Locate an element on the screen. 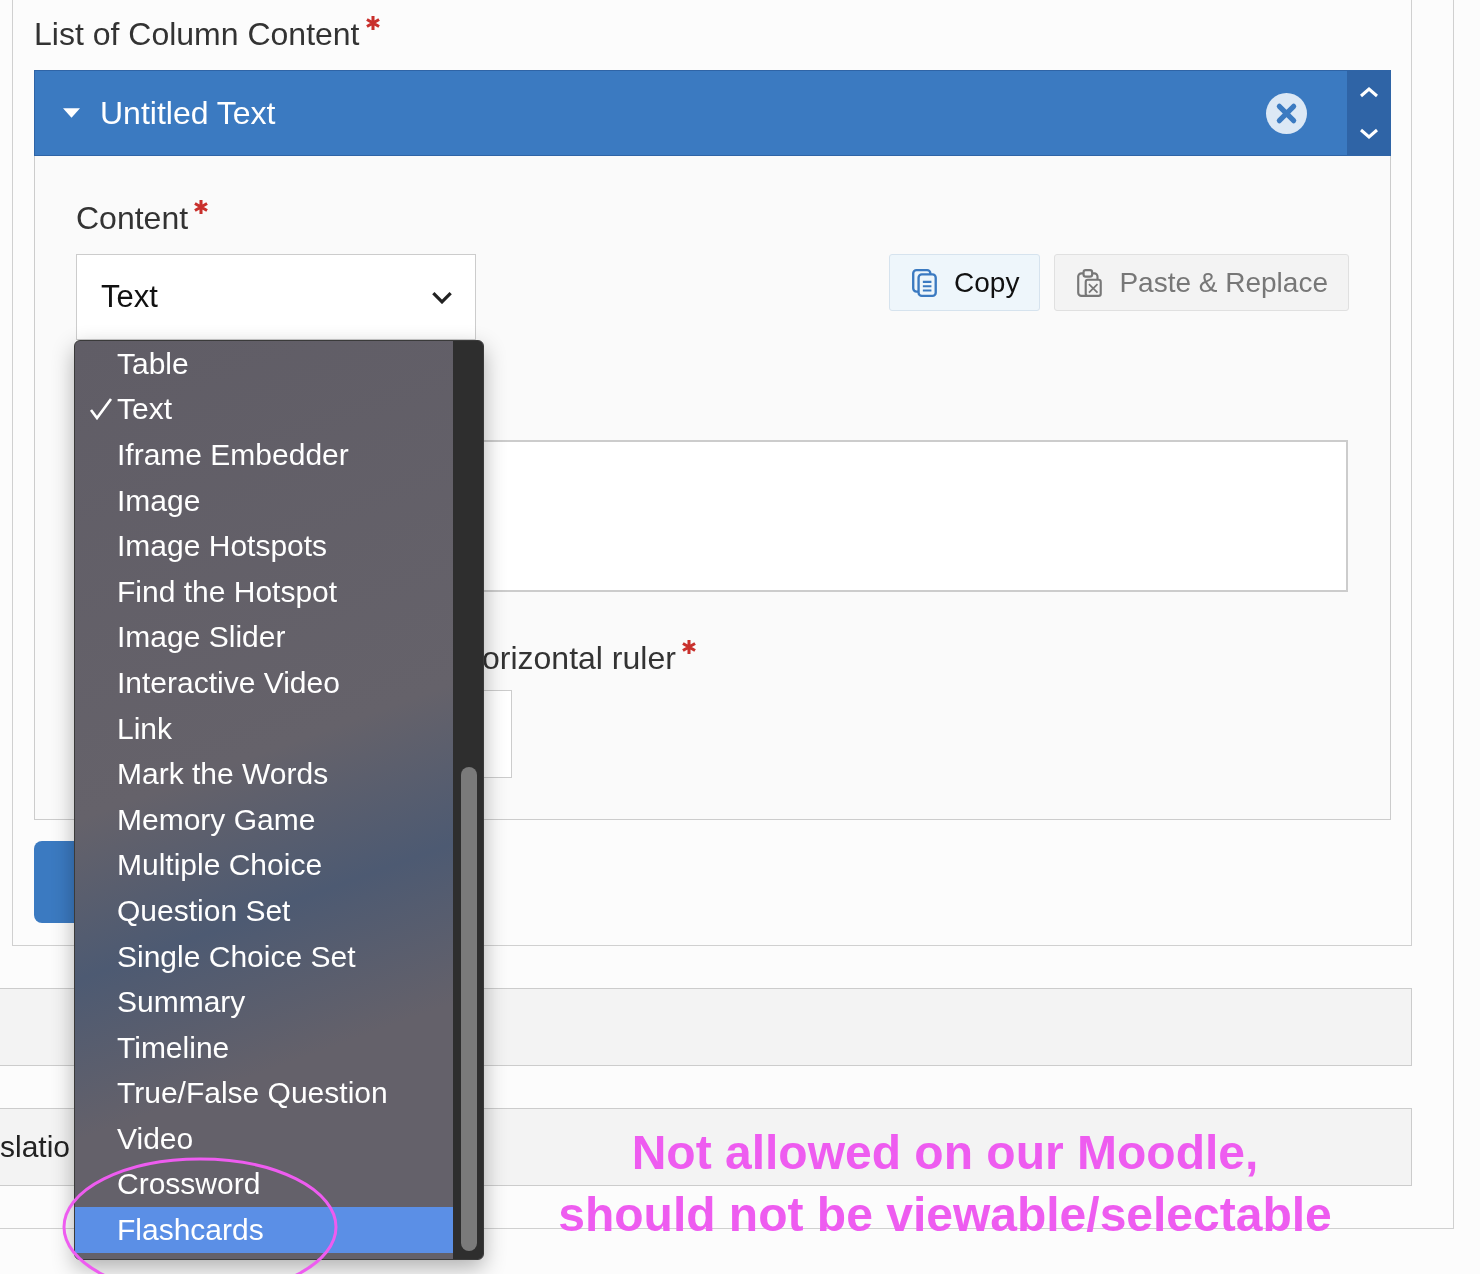 The height and width of the screenshot is (1274, 1480). menu-item: Video is located at coordinates (264, 1139).